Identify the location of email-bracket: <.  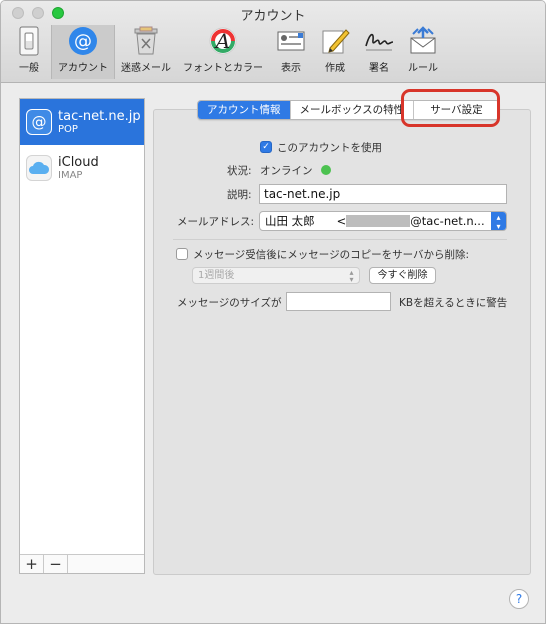
(341, 221).